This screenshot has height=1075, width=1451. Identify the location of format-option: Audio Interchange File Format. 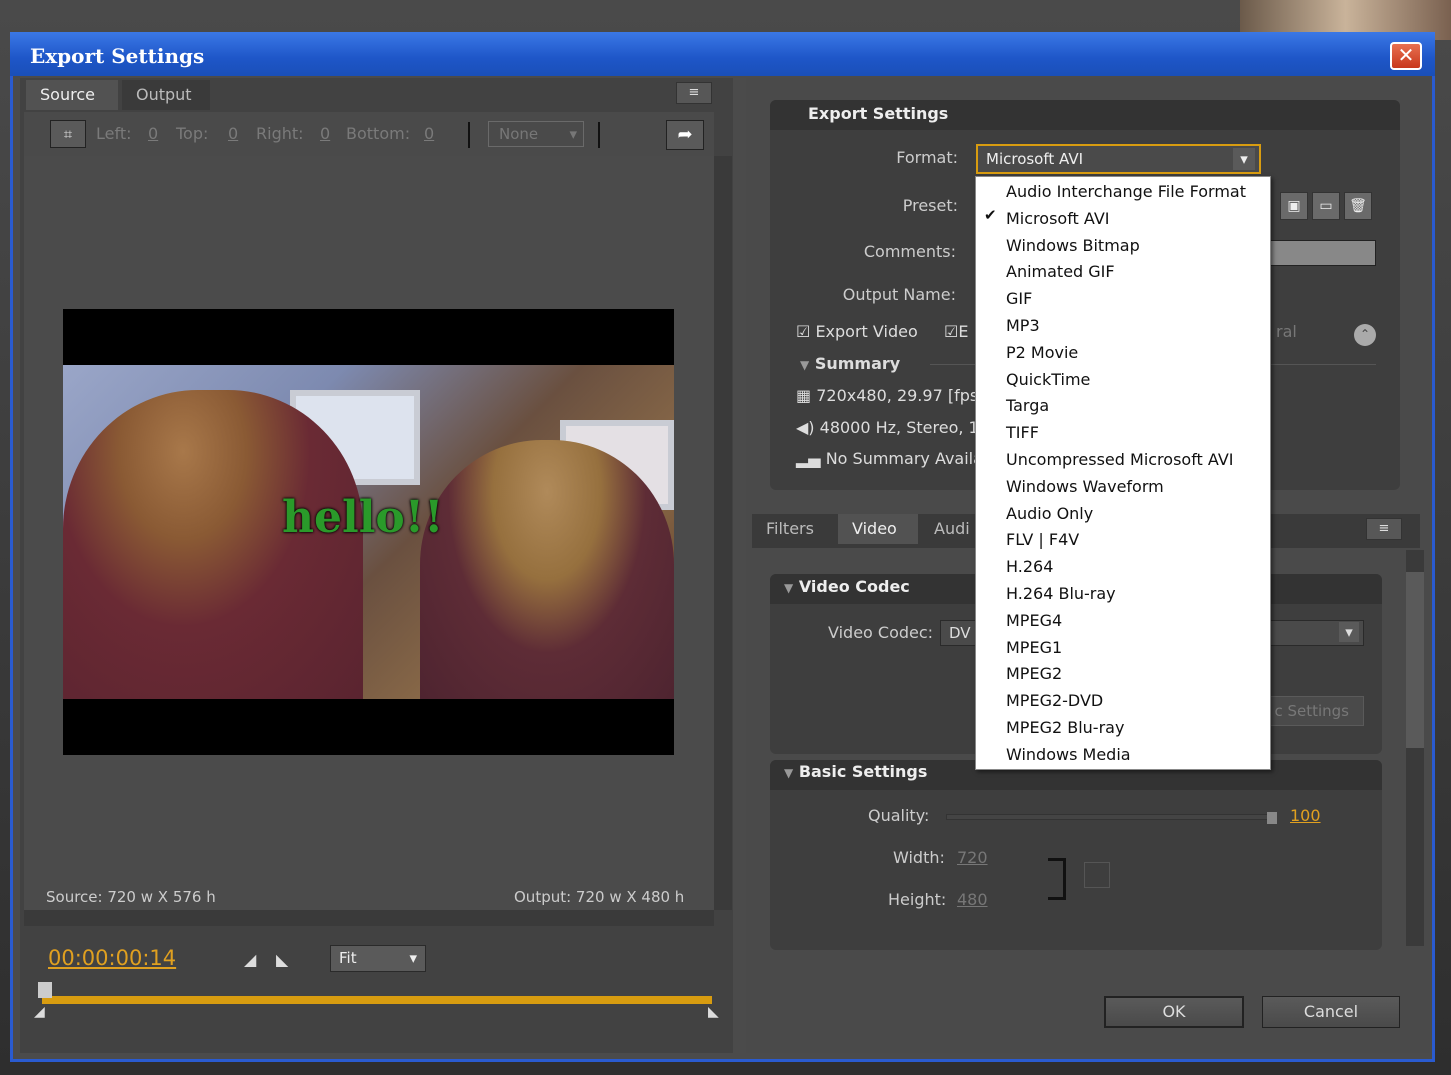
(1126, 192).